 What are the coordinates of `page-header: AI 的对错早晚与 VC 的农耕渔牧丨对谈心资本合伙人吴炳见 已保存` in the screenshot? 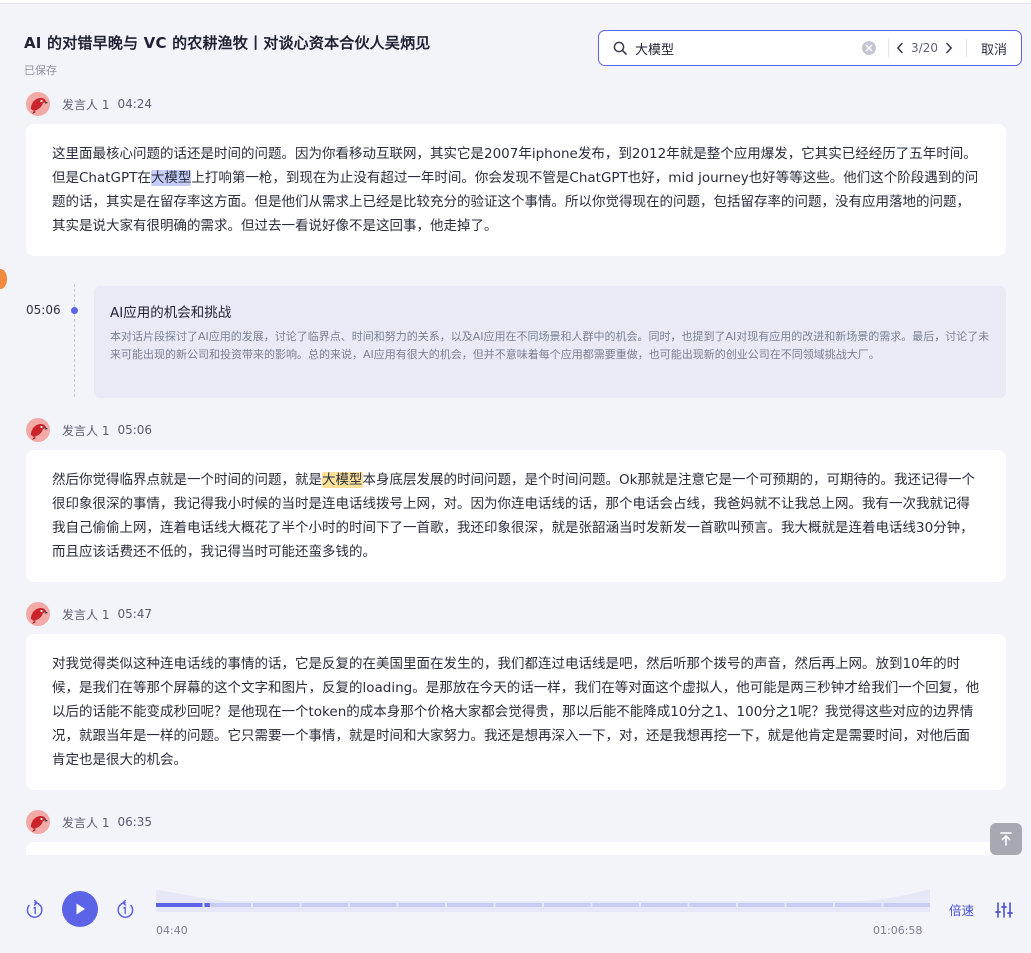 It's located at (304, 55).